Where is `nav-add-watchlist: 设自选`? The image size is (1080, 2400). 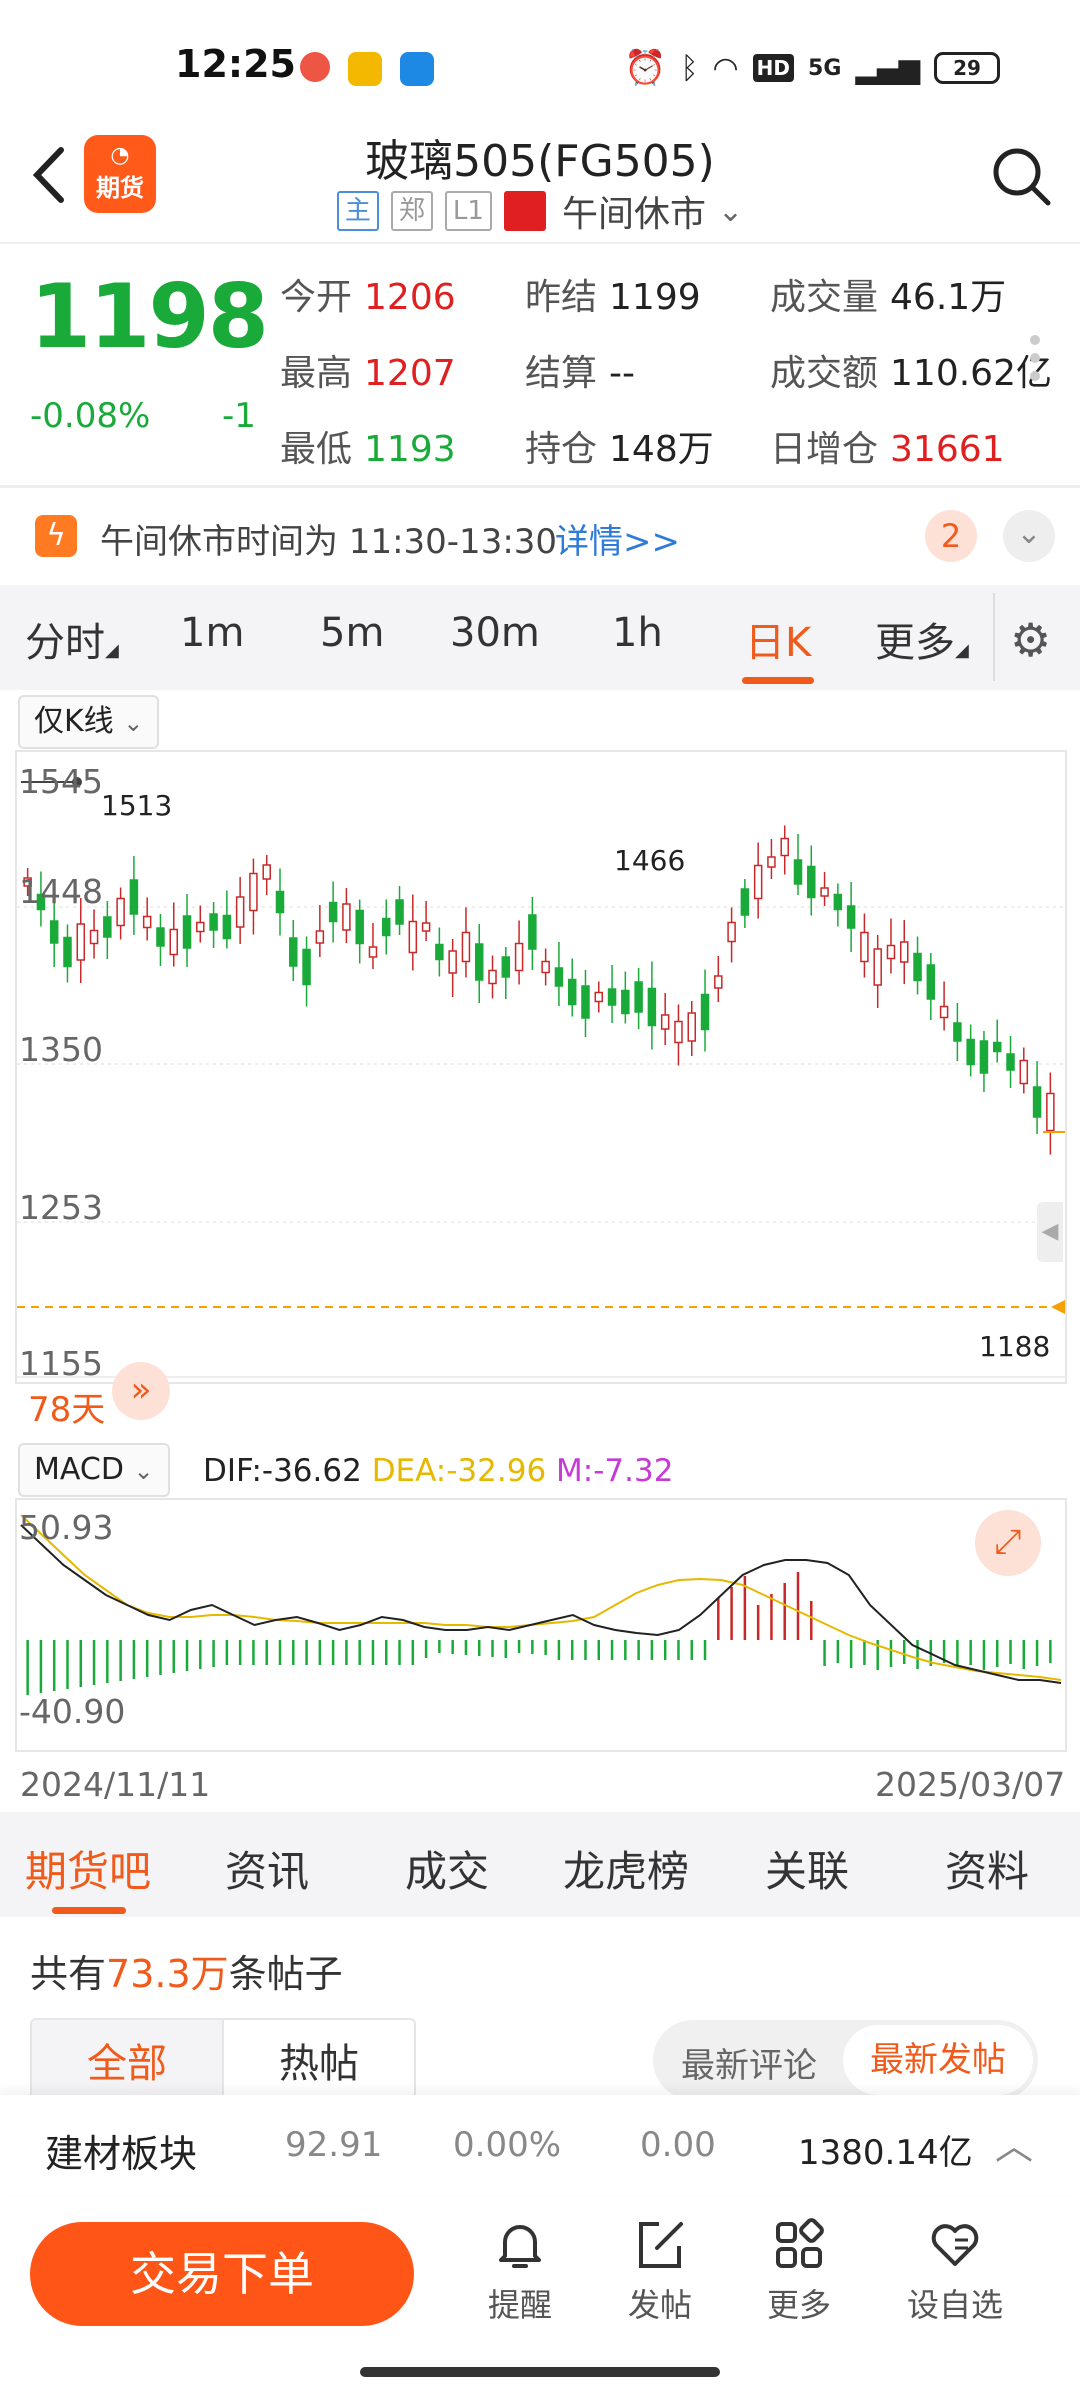 nav-add-watchlist: 设自选 is located at coordinates (955, 2272).